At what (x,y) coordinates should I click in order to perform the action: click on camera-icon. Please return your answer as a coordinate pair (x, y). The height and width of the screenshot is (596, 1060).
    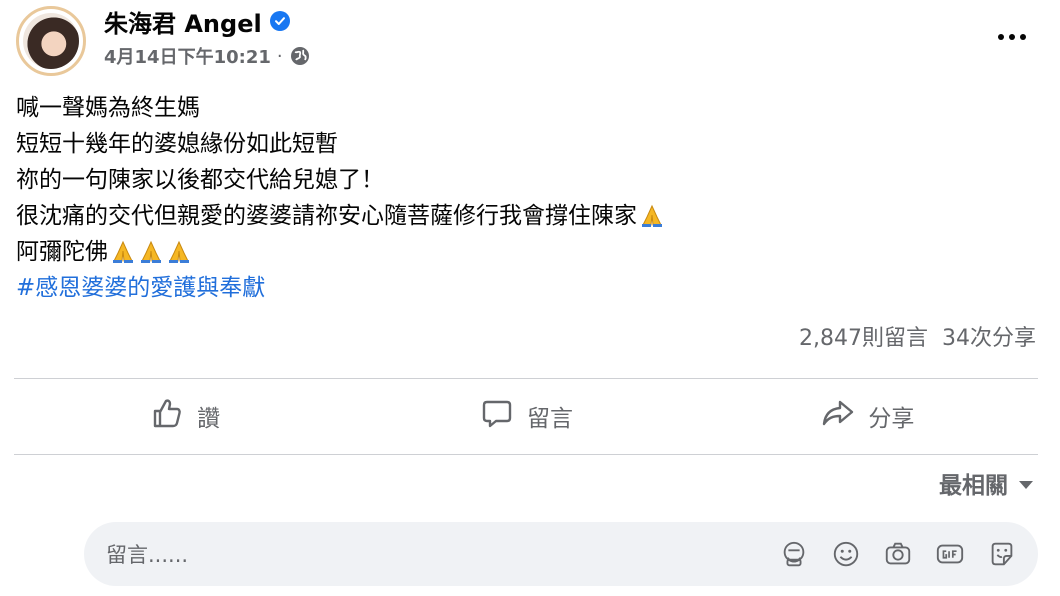
    Looking at the image, I should click on (898, 554).